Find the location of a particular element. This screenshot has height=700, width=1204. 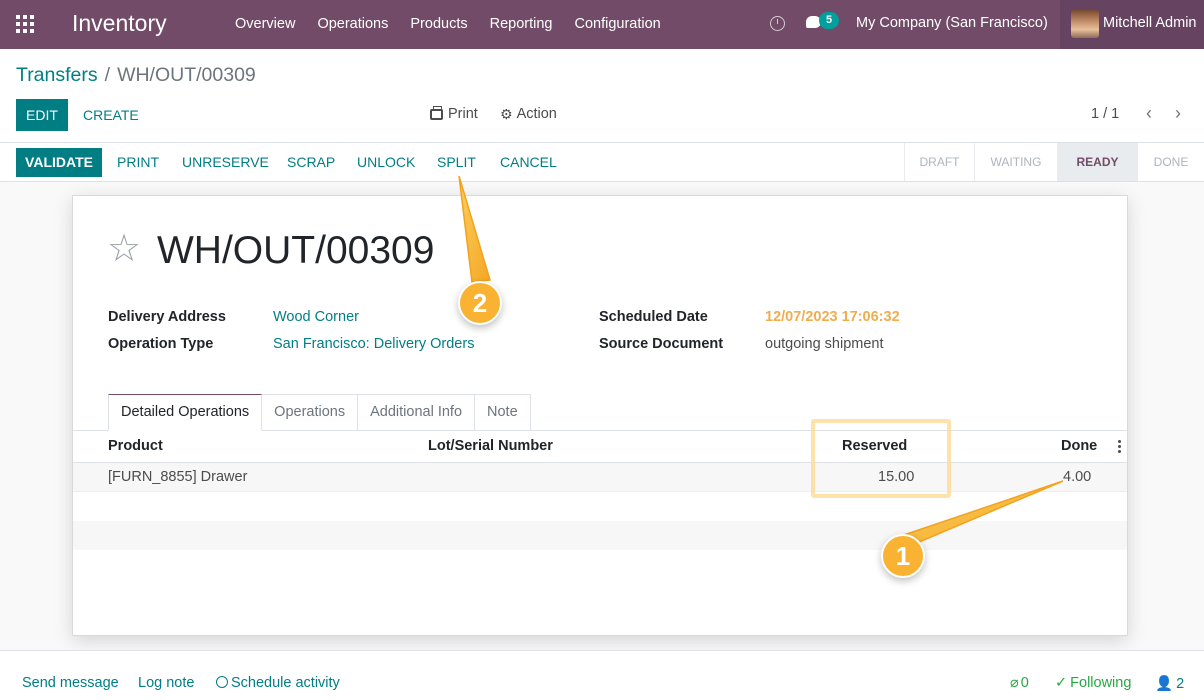

star-icon: ☆ is located at coordinates (124, 249).